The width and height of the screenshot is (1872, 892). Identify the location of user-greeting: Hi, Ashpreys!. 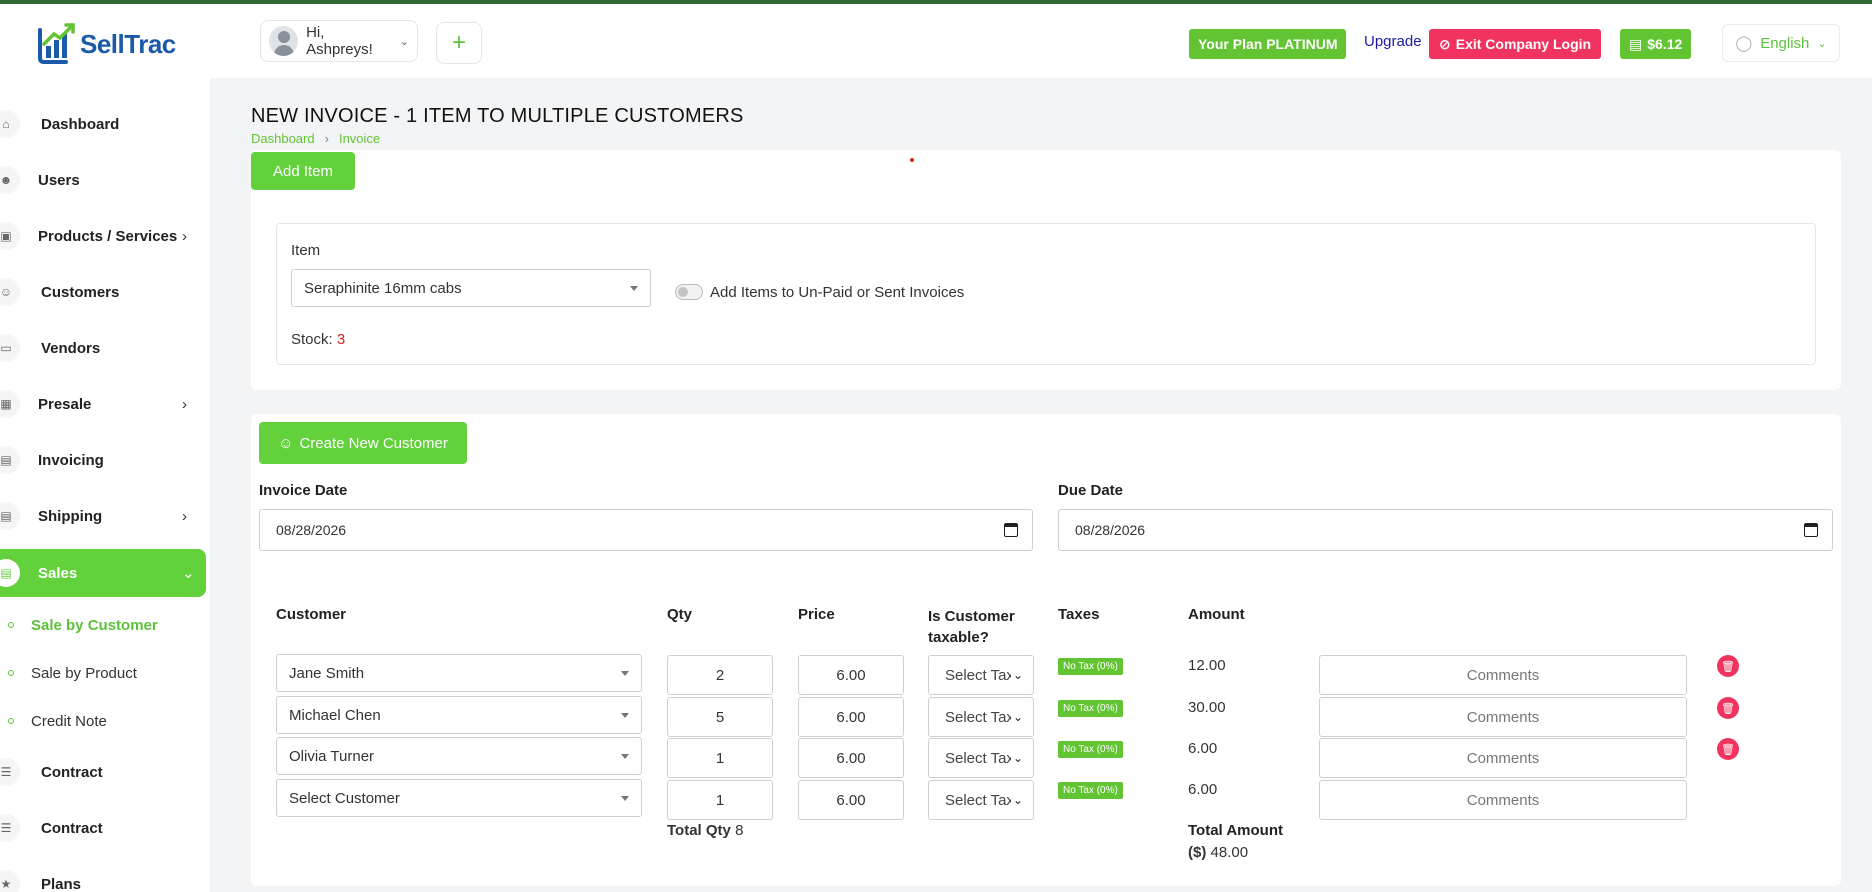
(339, 41).